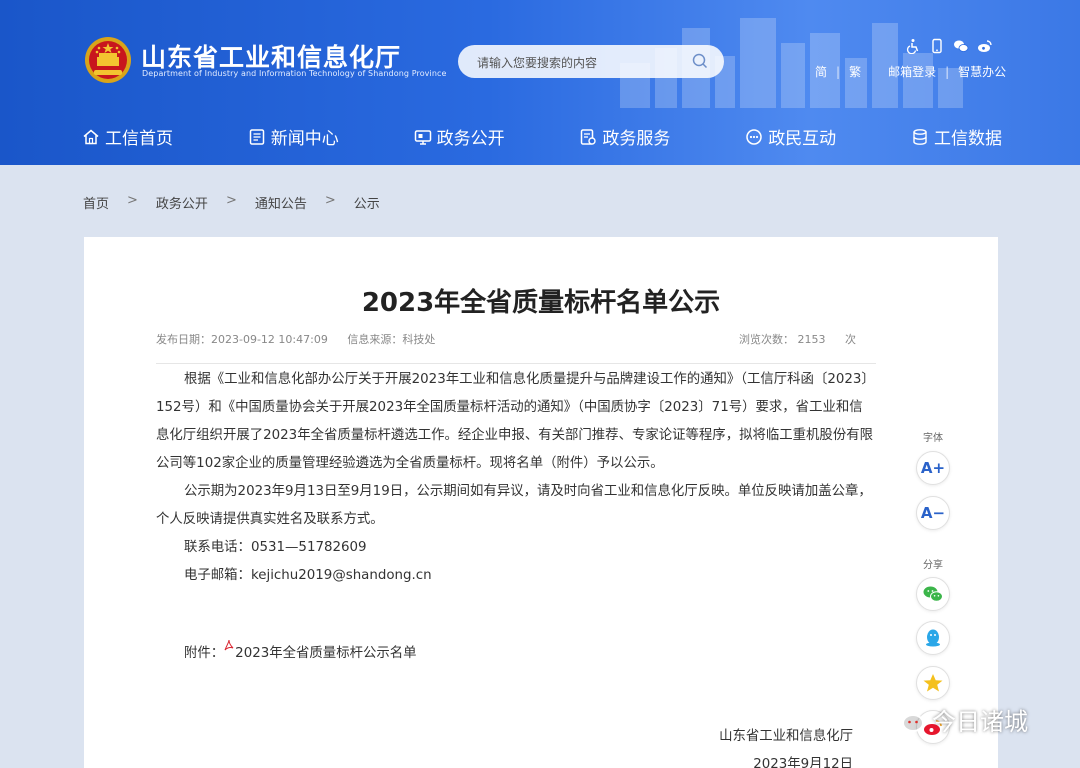 The width and height of the screenshot is (1080, 768). I want to click on nav-service: 政务服务, so click(624, 136).